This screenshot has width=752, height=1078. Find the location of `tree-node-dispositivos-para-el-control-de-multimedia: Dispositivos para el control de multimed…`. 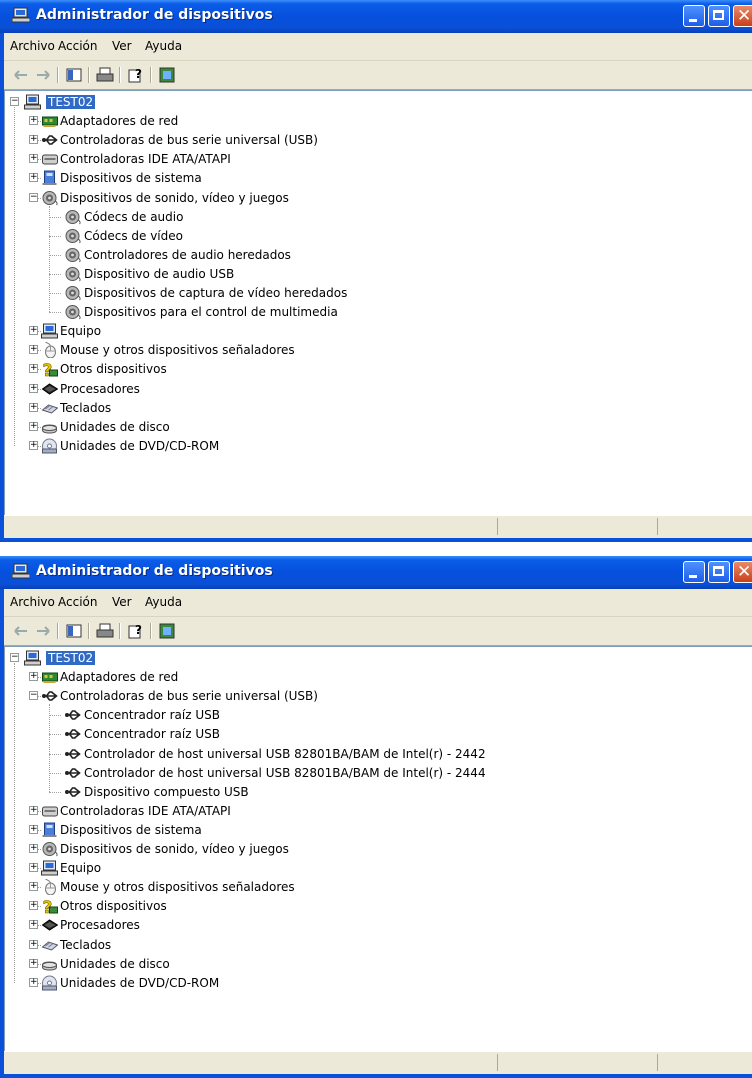

tree-node-dispositivos-para-el-control-de-multimedia: Dispositivos para el control de multimed… is located at coordinates (378, 312).